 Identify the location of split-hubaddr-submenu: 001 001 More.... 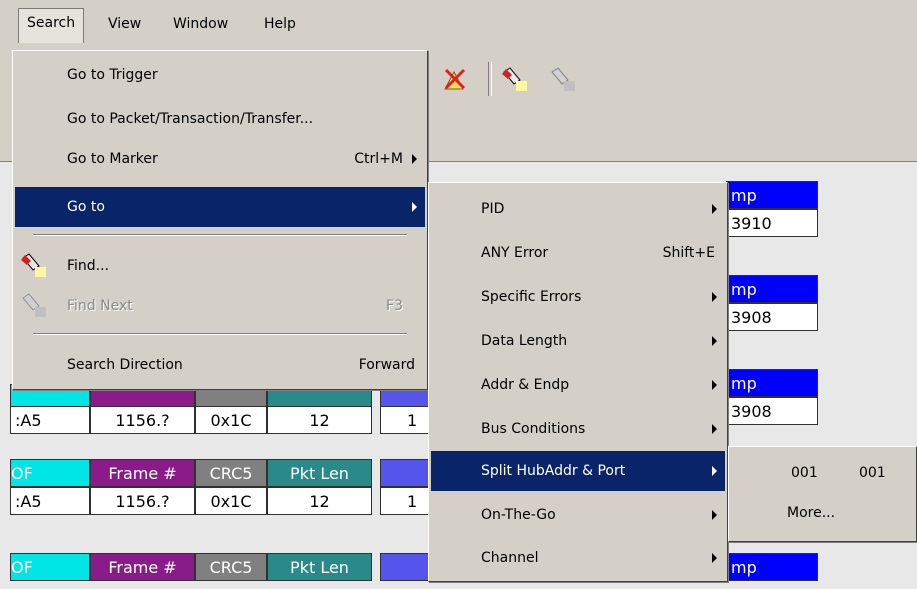
(822, 494).